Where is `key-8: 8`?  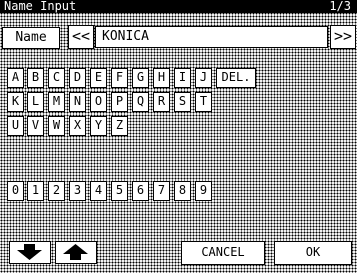
key-8: 8 is located at coordinates (182, 191).